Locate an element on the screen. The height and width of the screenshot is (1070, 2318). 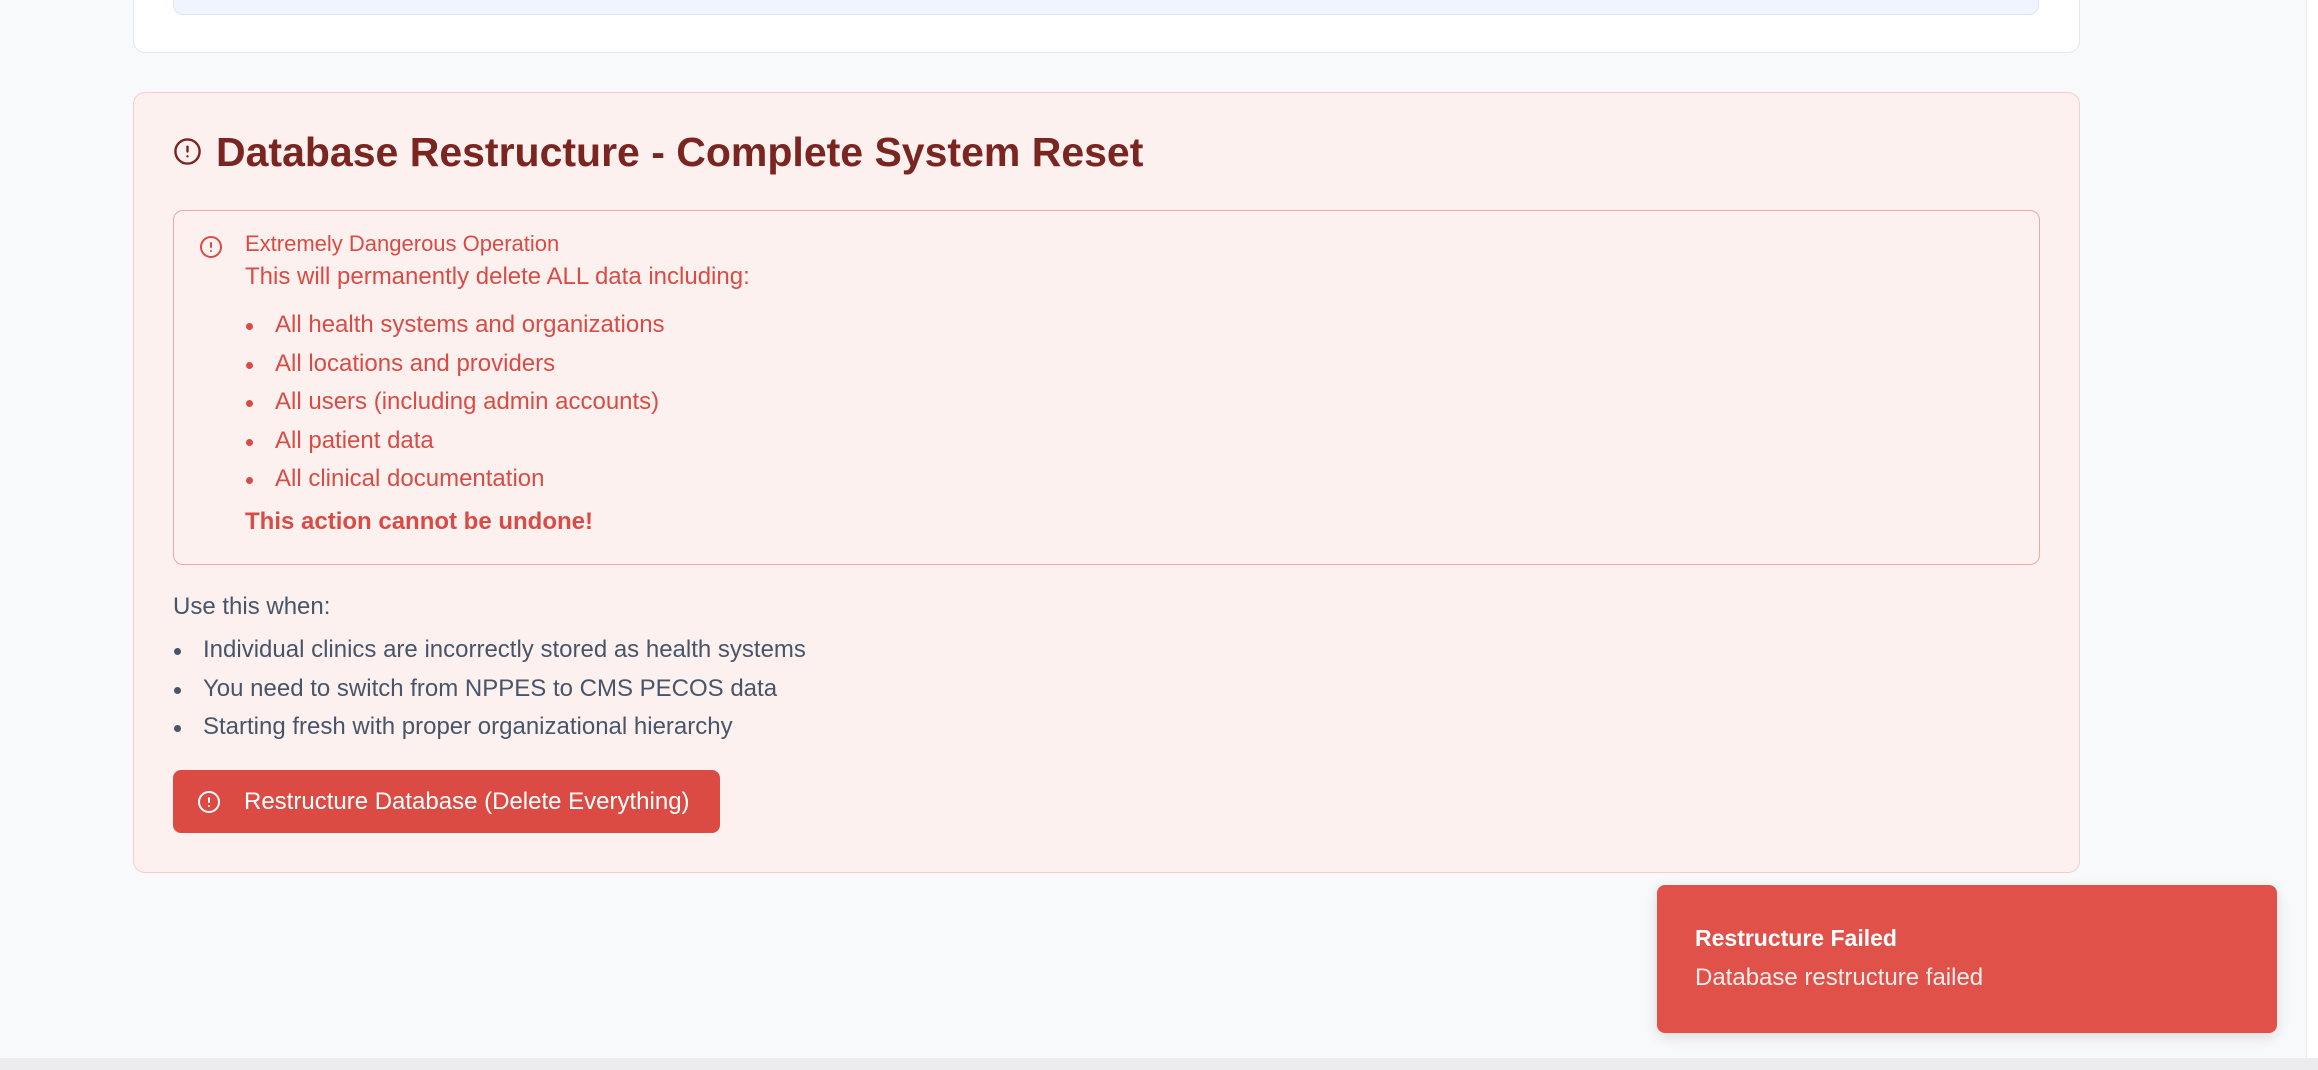
alert-title: Extremely Dangerous Operation is located at coordinates (402, 243).